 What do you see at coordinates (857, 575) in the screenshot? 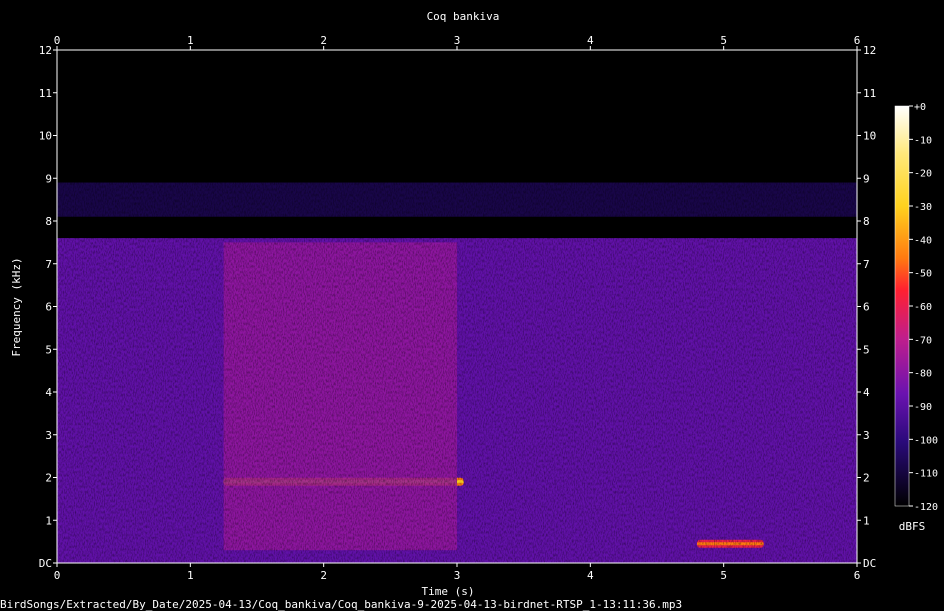
I see `x-tick-label-bottom: 6` at bounding box center [857, 575].